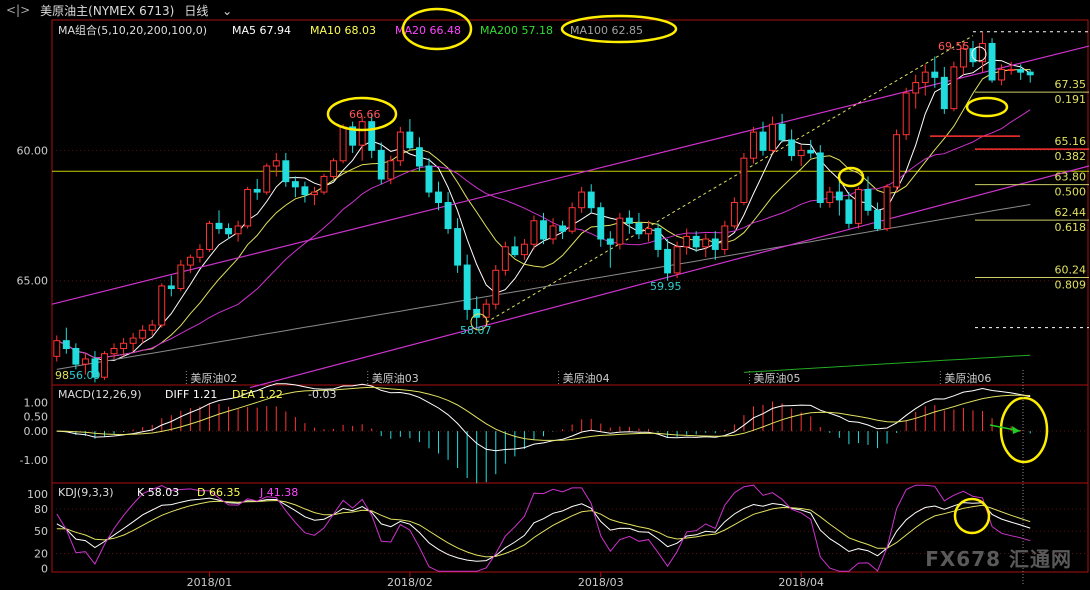  What do you see at coordinates (1071, 227) in the screenshot?
I see `fib-ratio-label: 0.618` at bounding box center [1071, 227].